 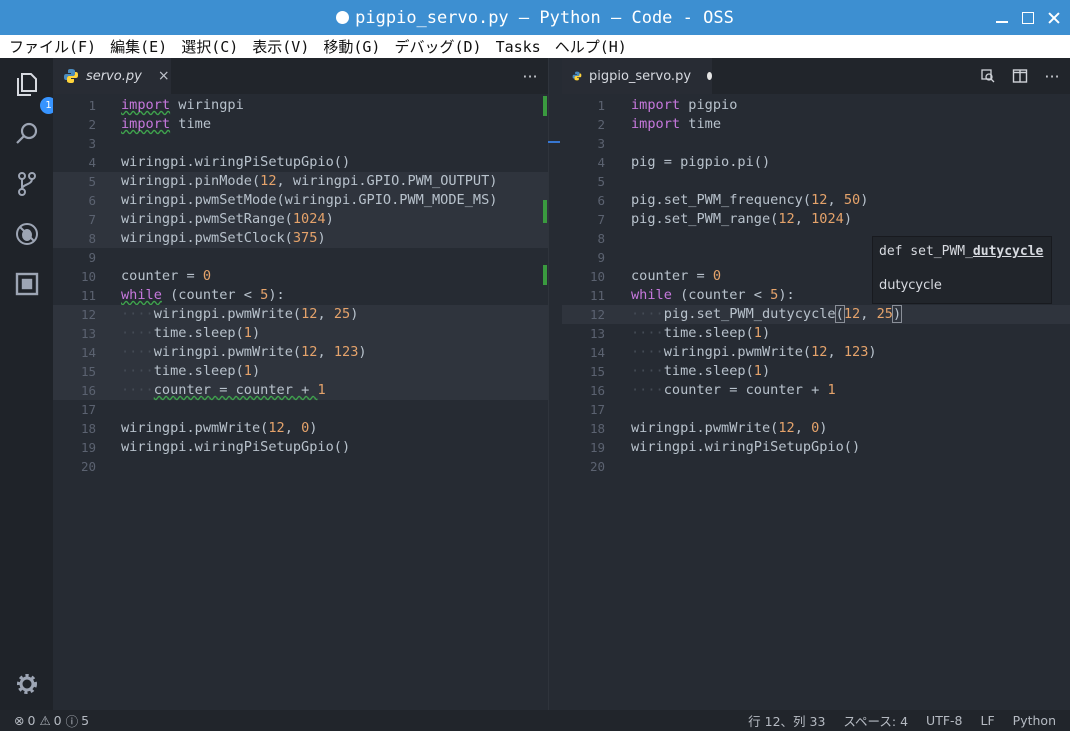 I want to click on menu-file: ファイル(F), so click(x=52, y=46).